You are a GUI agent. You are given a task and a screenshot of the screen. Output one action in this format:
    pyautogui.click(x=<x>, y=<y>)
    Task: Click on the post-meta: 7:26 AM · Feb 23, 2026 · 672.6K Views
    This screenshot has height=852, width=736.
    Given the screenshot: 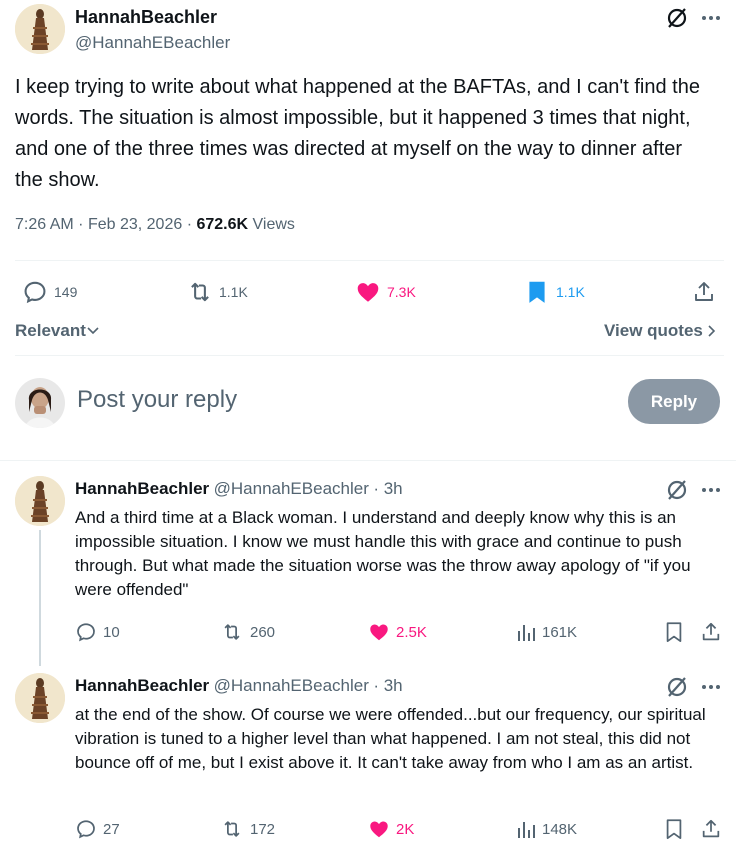 What is the action you would take?
    pyautogui.click(x=155, y=224)
    